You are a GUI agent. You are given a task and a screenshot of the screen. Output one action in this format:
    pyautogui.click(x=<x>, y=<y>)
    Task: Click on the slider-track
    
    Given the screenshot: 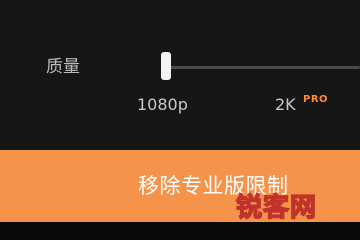 What is the action you would take?
    pyautogui.click(x=264, y=67)
    